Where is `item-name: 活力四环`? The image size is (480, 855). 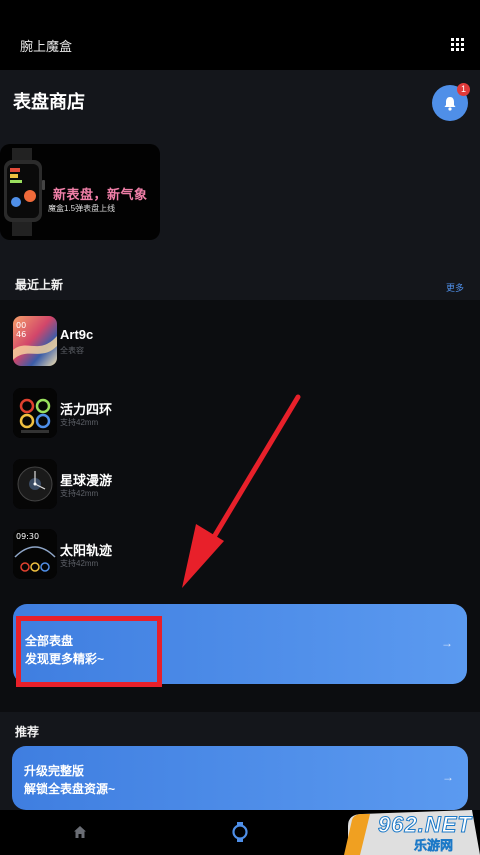
item-name: 活力四环 is located at coordinates (86, 409).